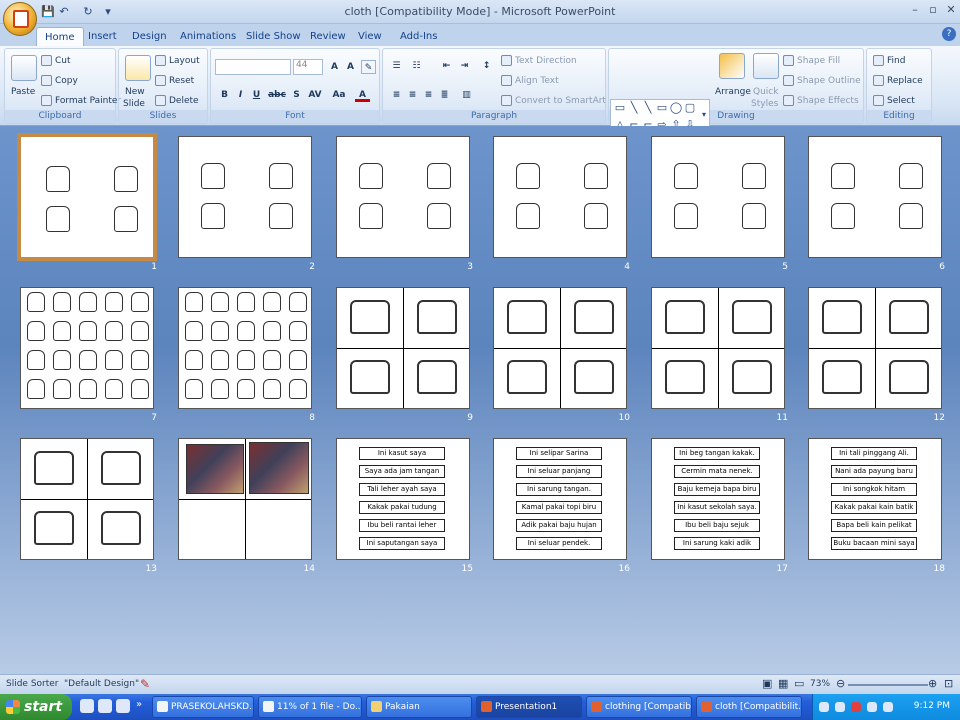 The width and height of the screenshot is (960, 720). I want to click on tab-animations: Animations, so click(208, 36).